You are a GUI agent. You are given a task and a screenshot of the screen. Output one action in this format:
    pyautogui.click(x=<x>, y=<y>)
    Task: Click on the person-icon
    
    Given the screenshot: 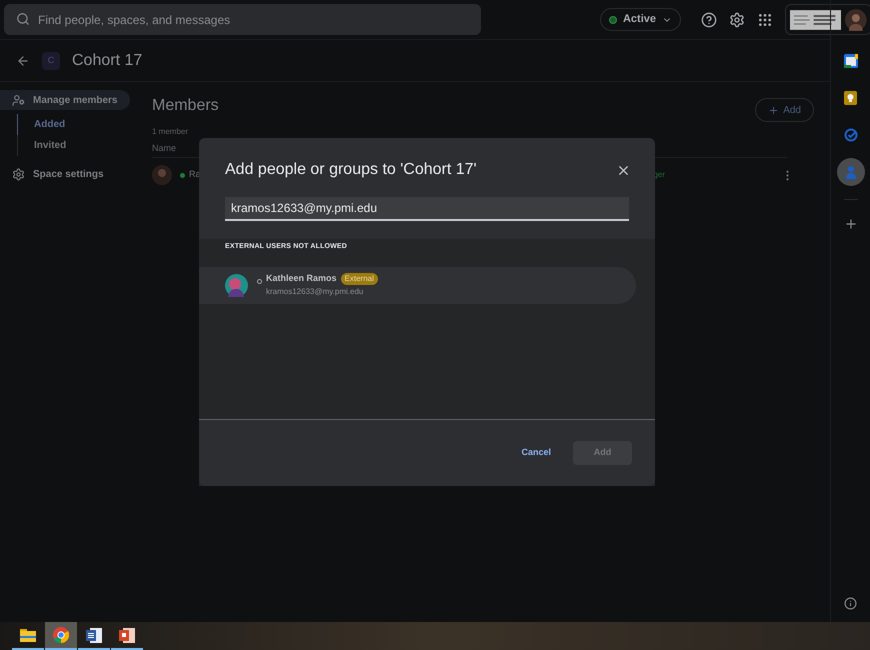 What is the action you would take?
    pyautogui.click(x=850, y=172)
    